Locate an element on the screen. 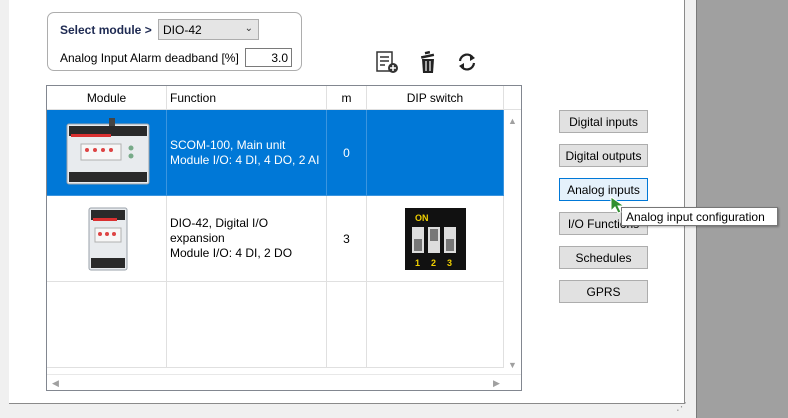  digital-outputs-button: Digital outputs is located at coordinates (603, 155).